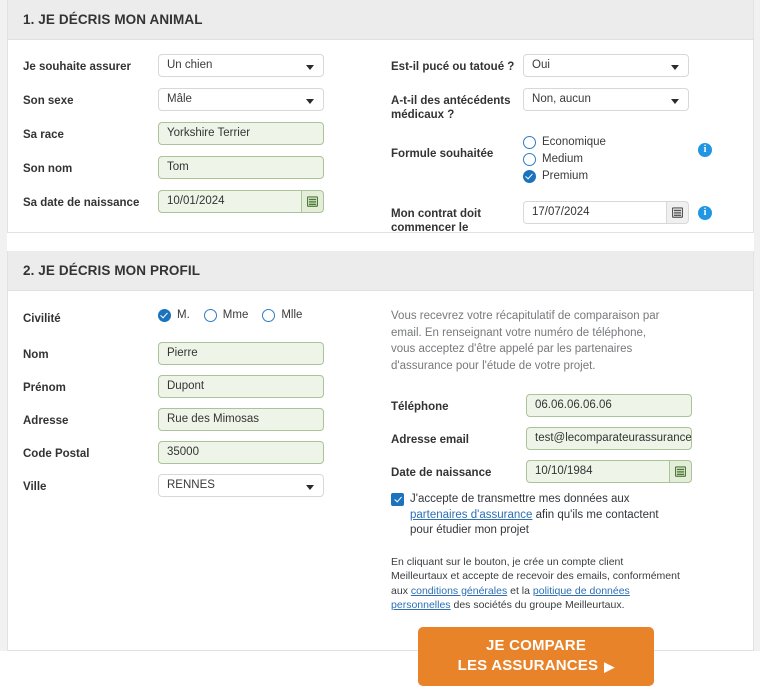  I want to click on nom-input: Pierre, so click(241, 353).